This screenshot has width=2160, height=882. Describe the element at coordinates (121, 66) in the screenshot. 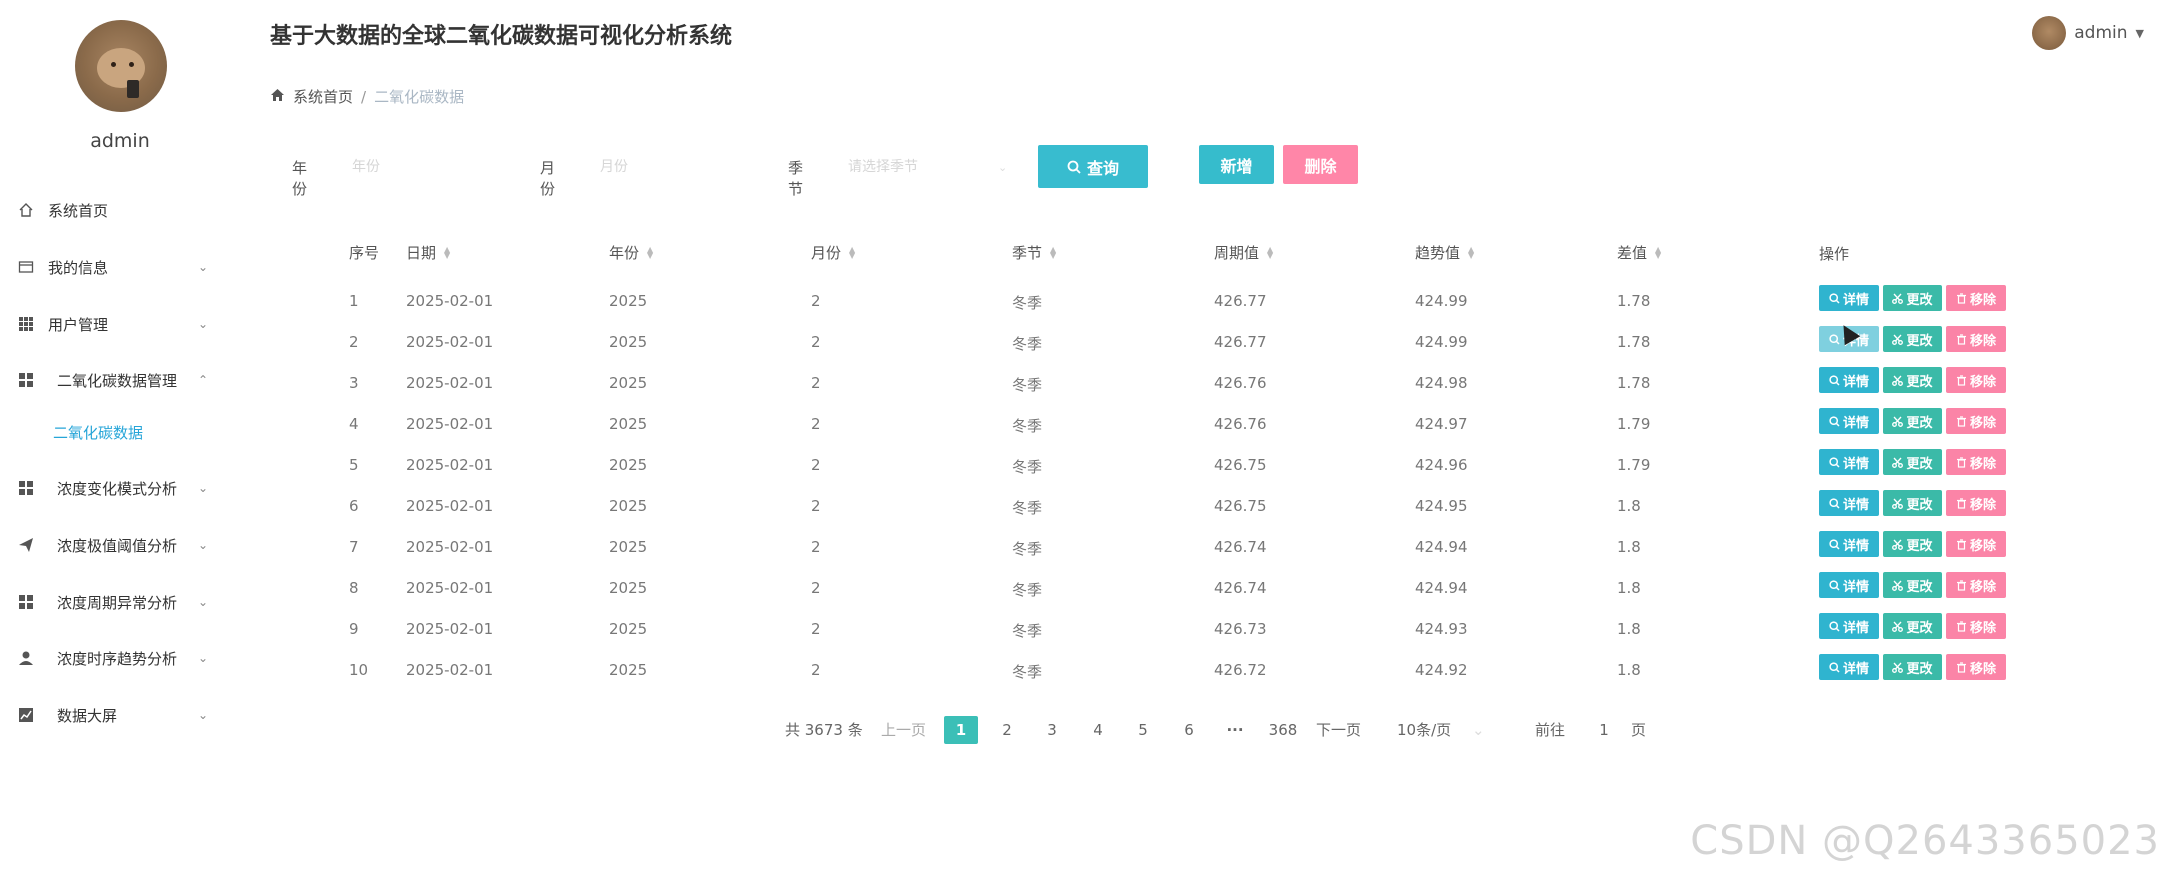

I see `user-avatar` at that location.